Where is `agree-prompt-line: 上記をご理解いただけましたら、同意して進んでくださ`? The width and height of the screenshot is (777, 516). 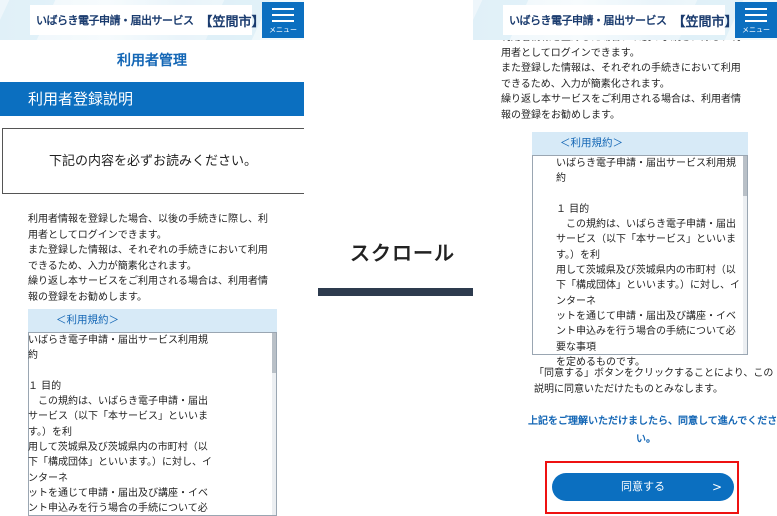 agree-prompt-line: 上記をご理解いただけましたら、同意して進んでくださ is located at coordinates (652, 421).